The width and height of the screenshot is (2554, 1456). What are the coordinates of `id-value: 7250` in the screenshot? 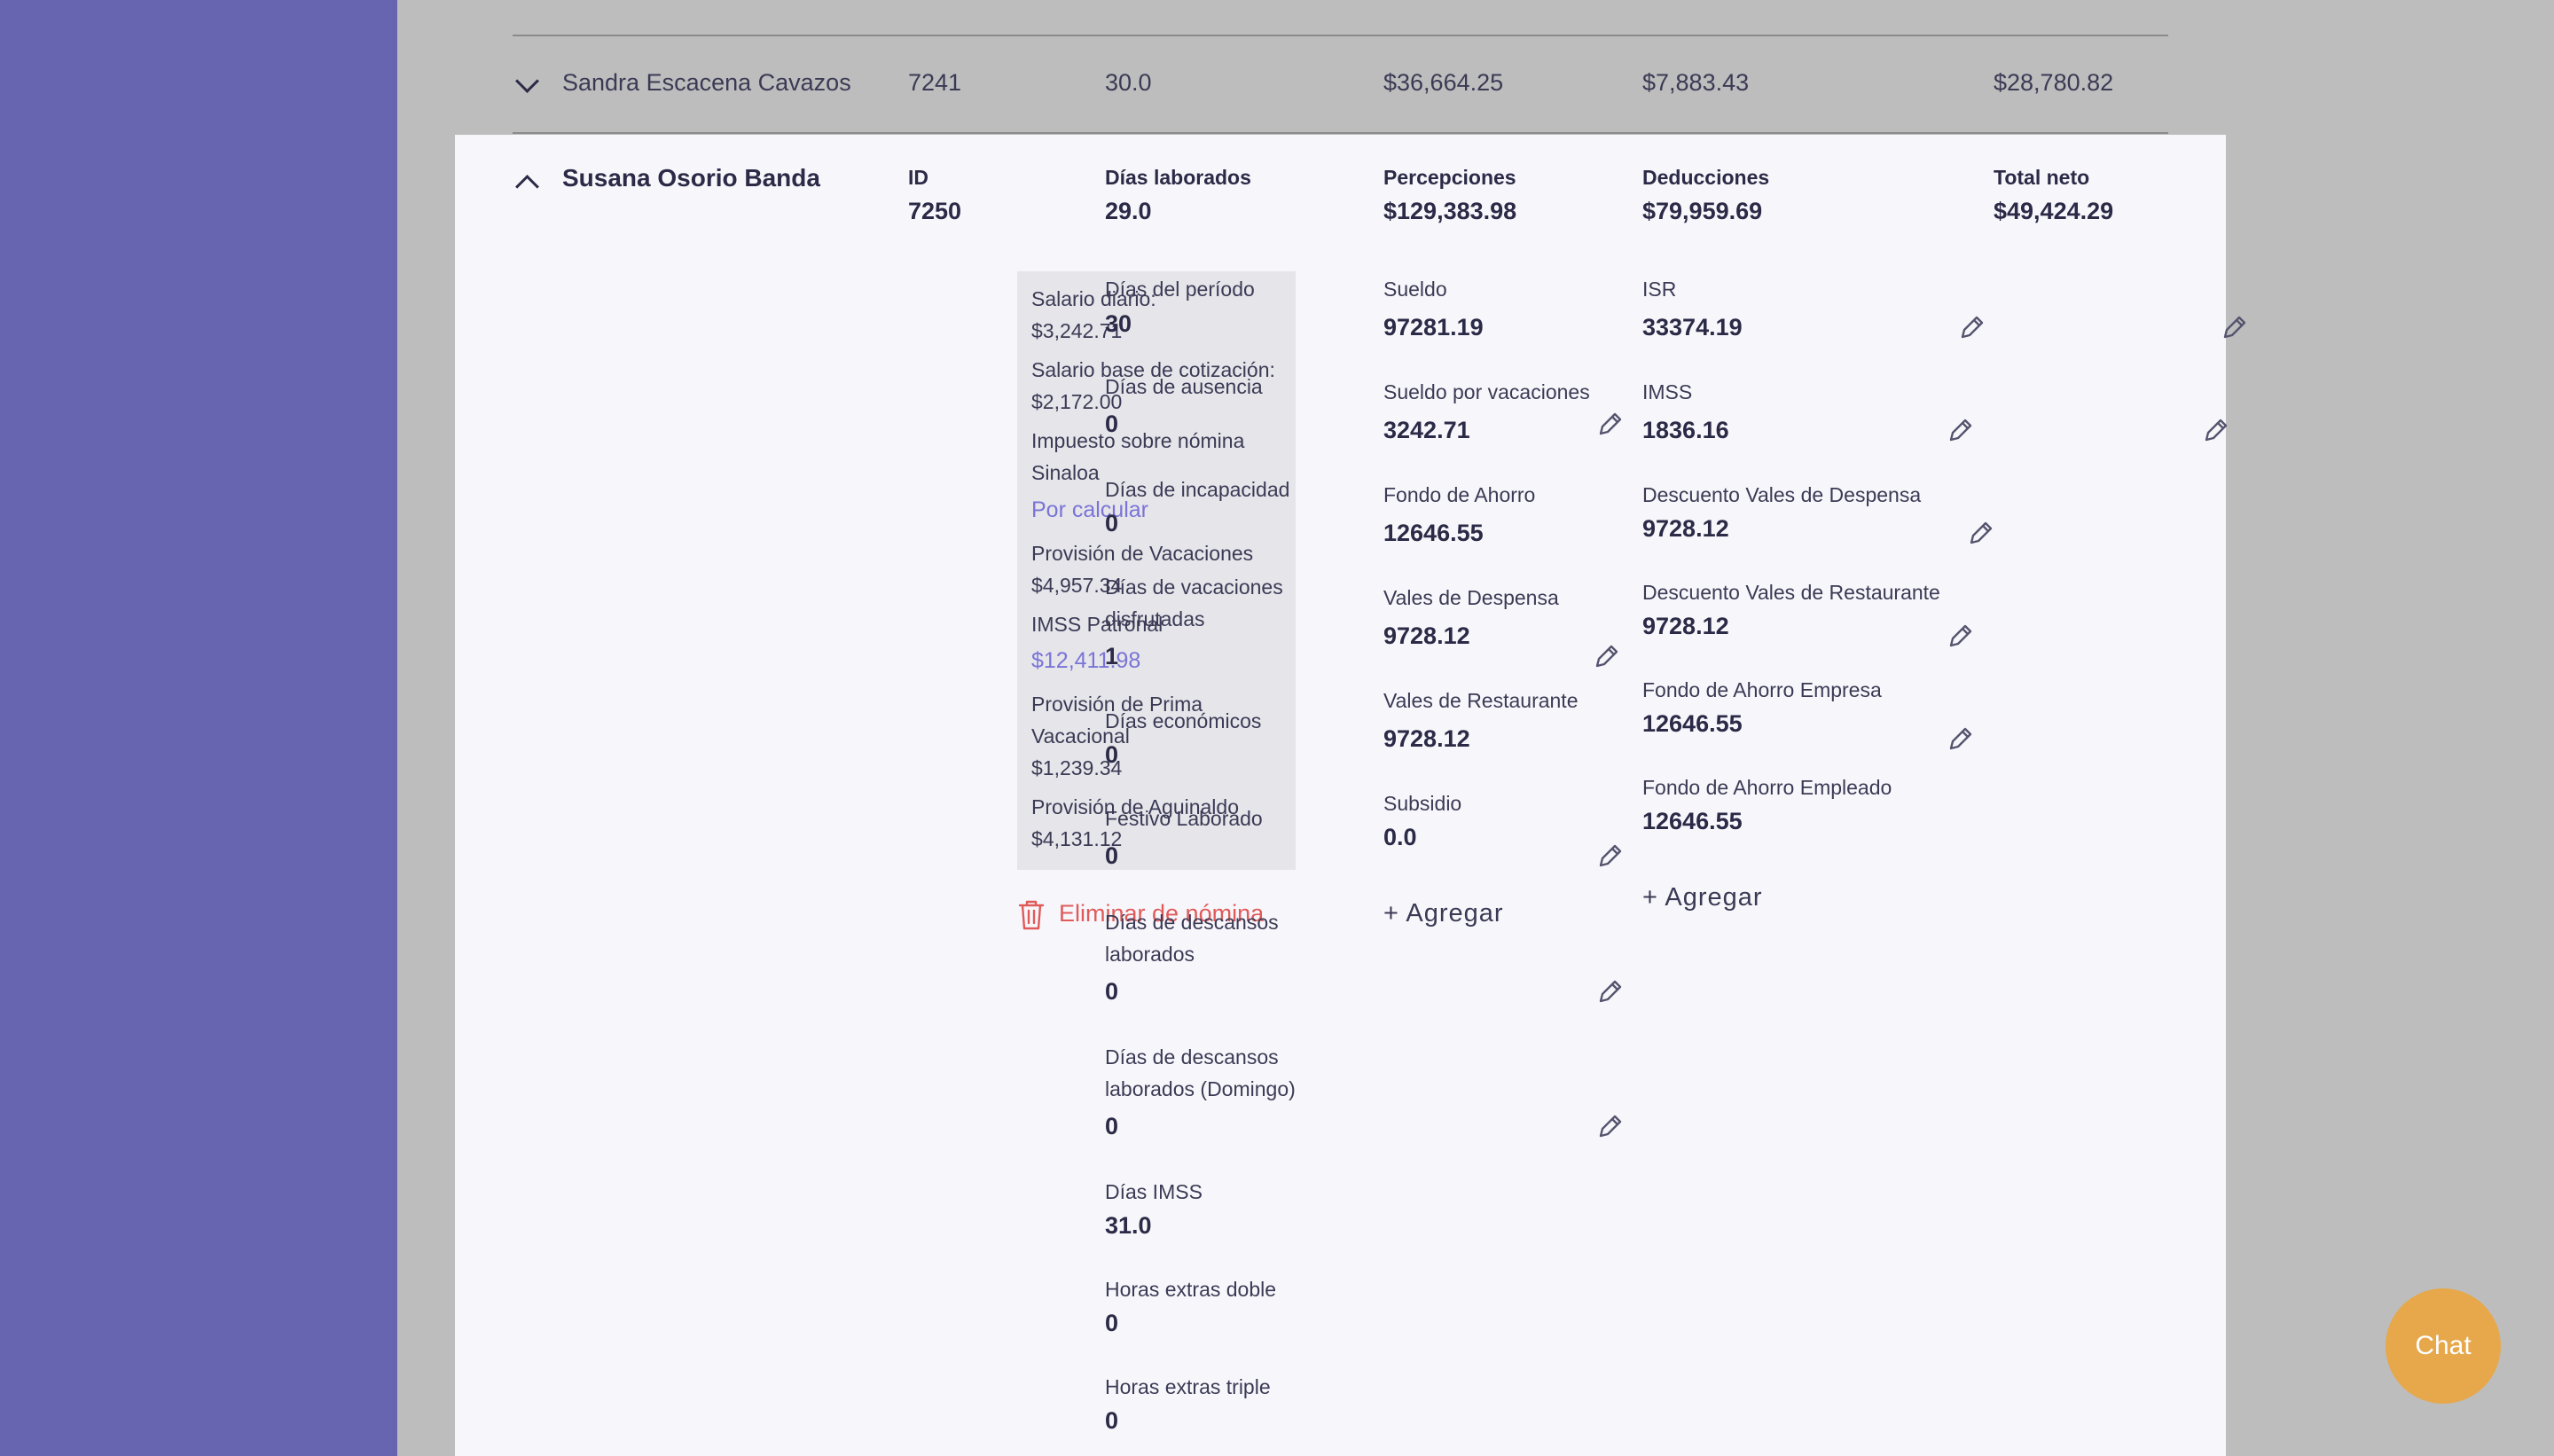 It's located at (935, 211).